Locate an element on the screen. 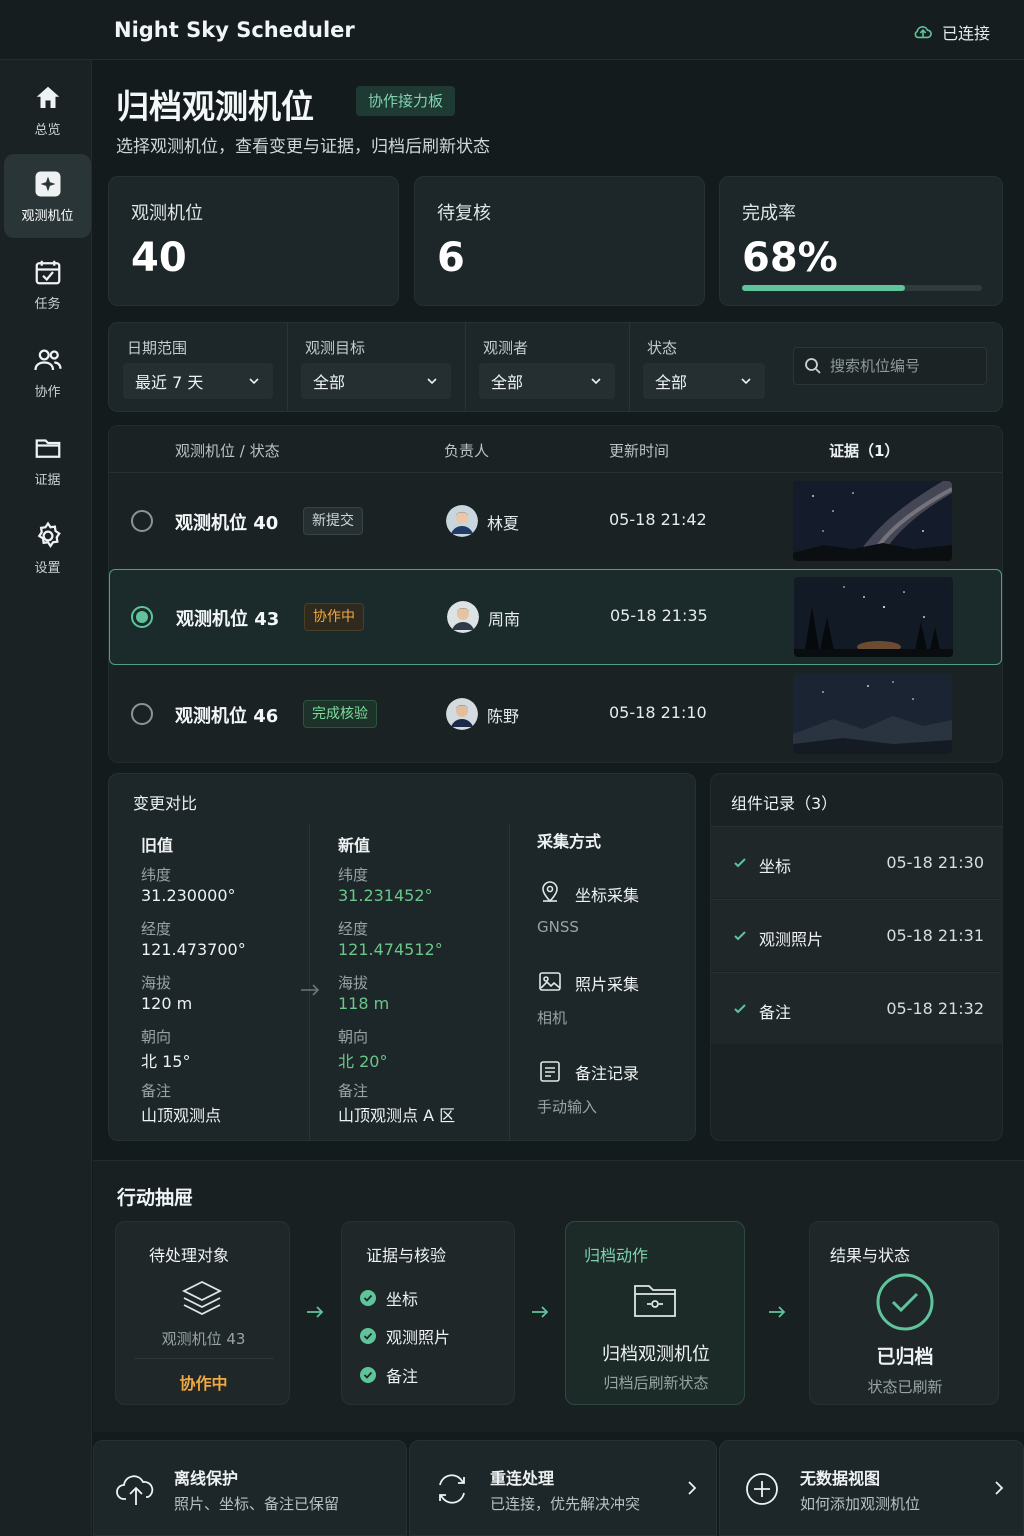 The height and width of the screenshot is (1536, 1024). method-header: 采集方式 is located at coordinates (569, 841).